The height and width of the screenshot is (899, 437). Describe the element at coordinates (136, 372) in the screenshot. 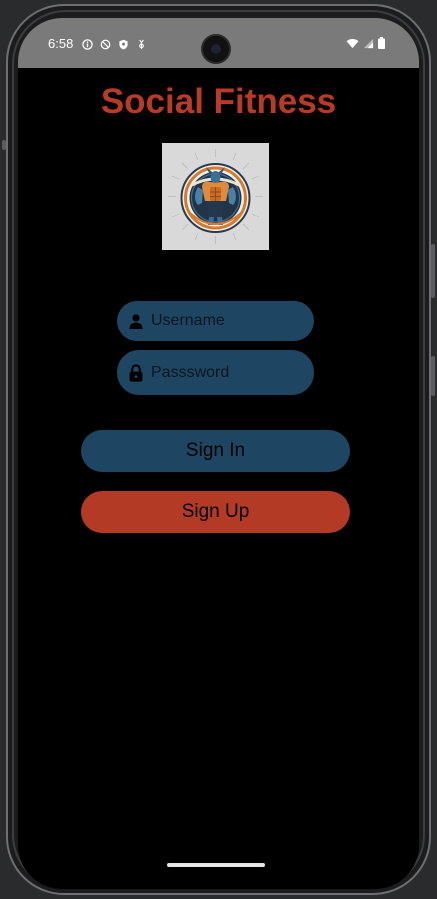

I see `lock-icon` at that location.